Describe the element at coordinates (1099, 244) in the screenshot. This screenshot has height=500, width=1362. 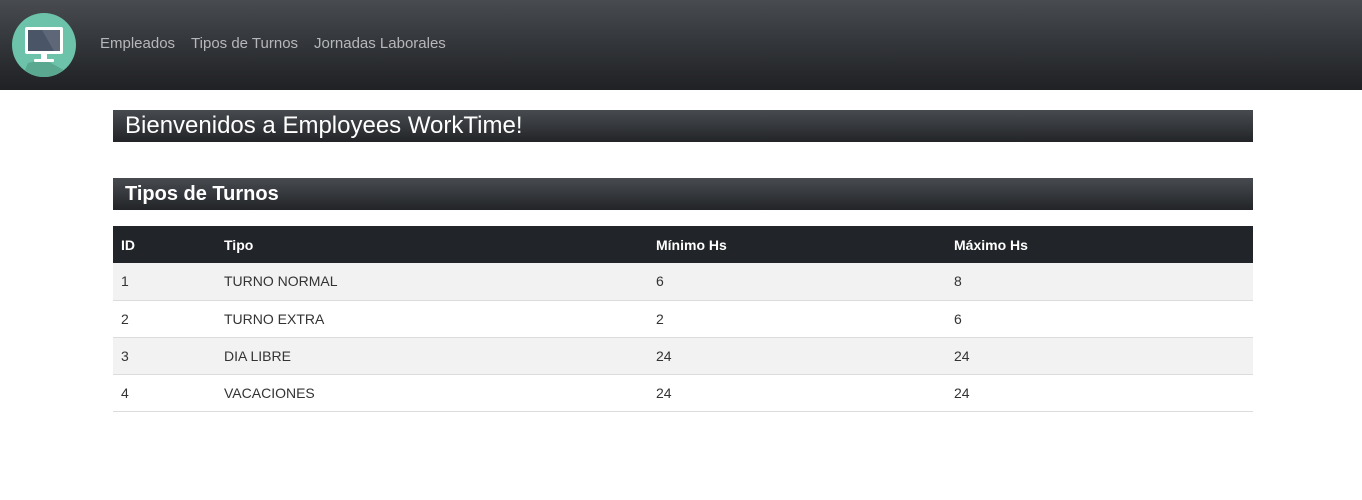
I see `column-header-maximo: Máximo Hs` at that location.